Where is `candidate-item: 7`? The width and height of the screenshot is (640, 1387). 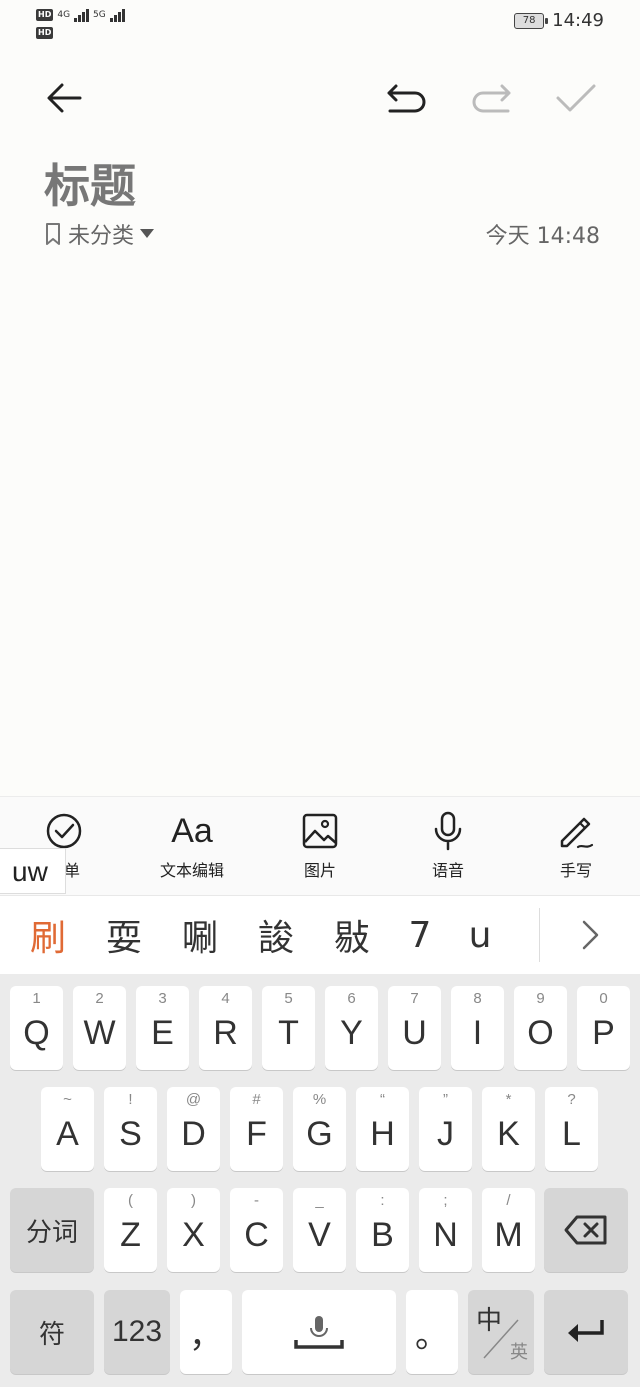 candidate-item: 7 is located at coordinates (420, 935).